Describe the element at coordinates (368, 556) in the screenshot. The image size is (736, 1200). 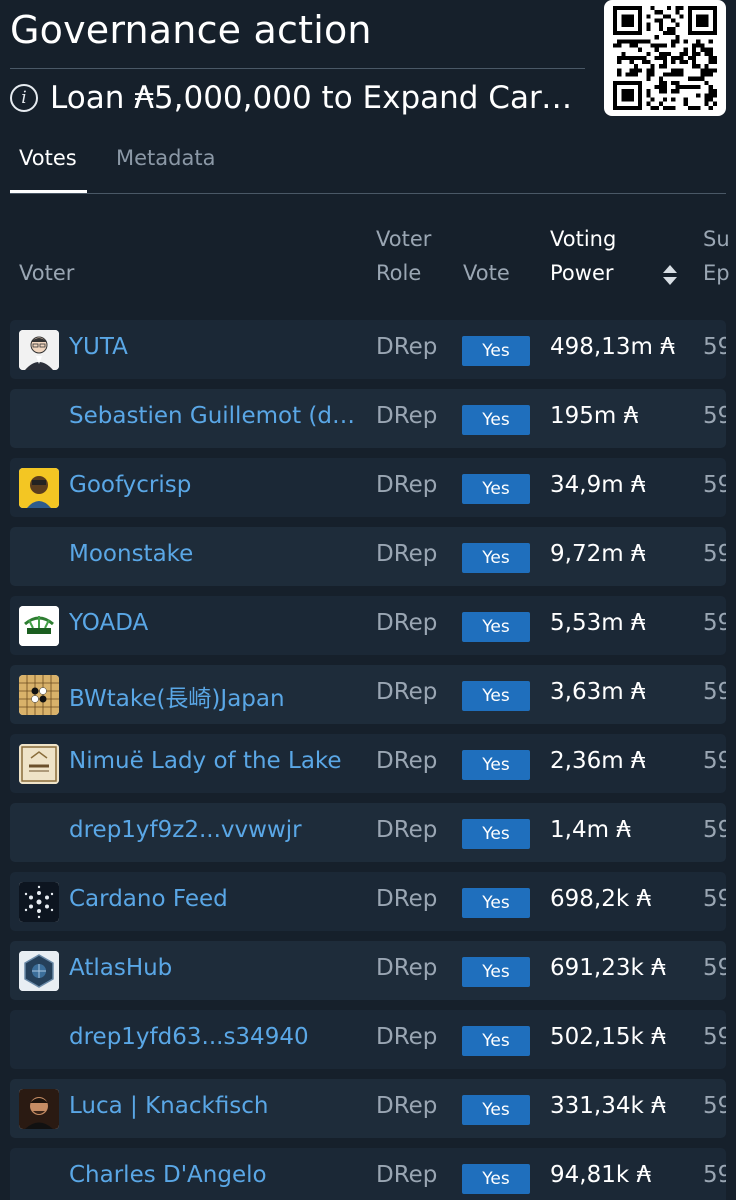
I see `table-row: Moonstake DRep Yes 9,72m ₳ 59` at that location.